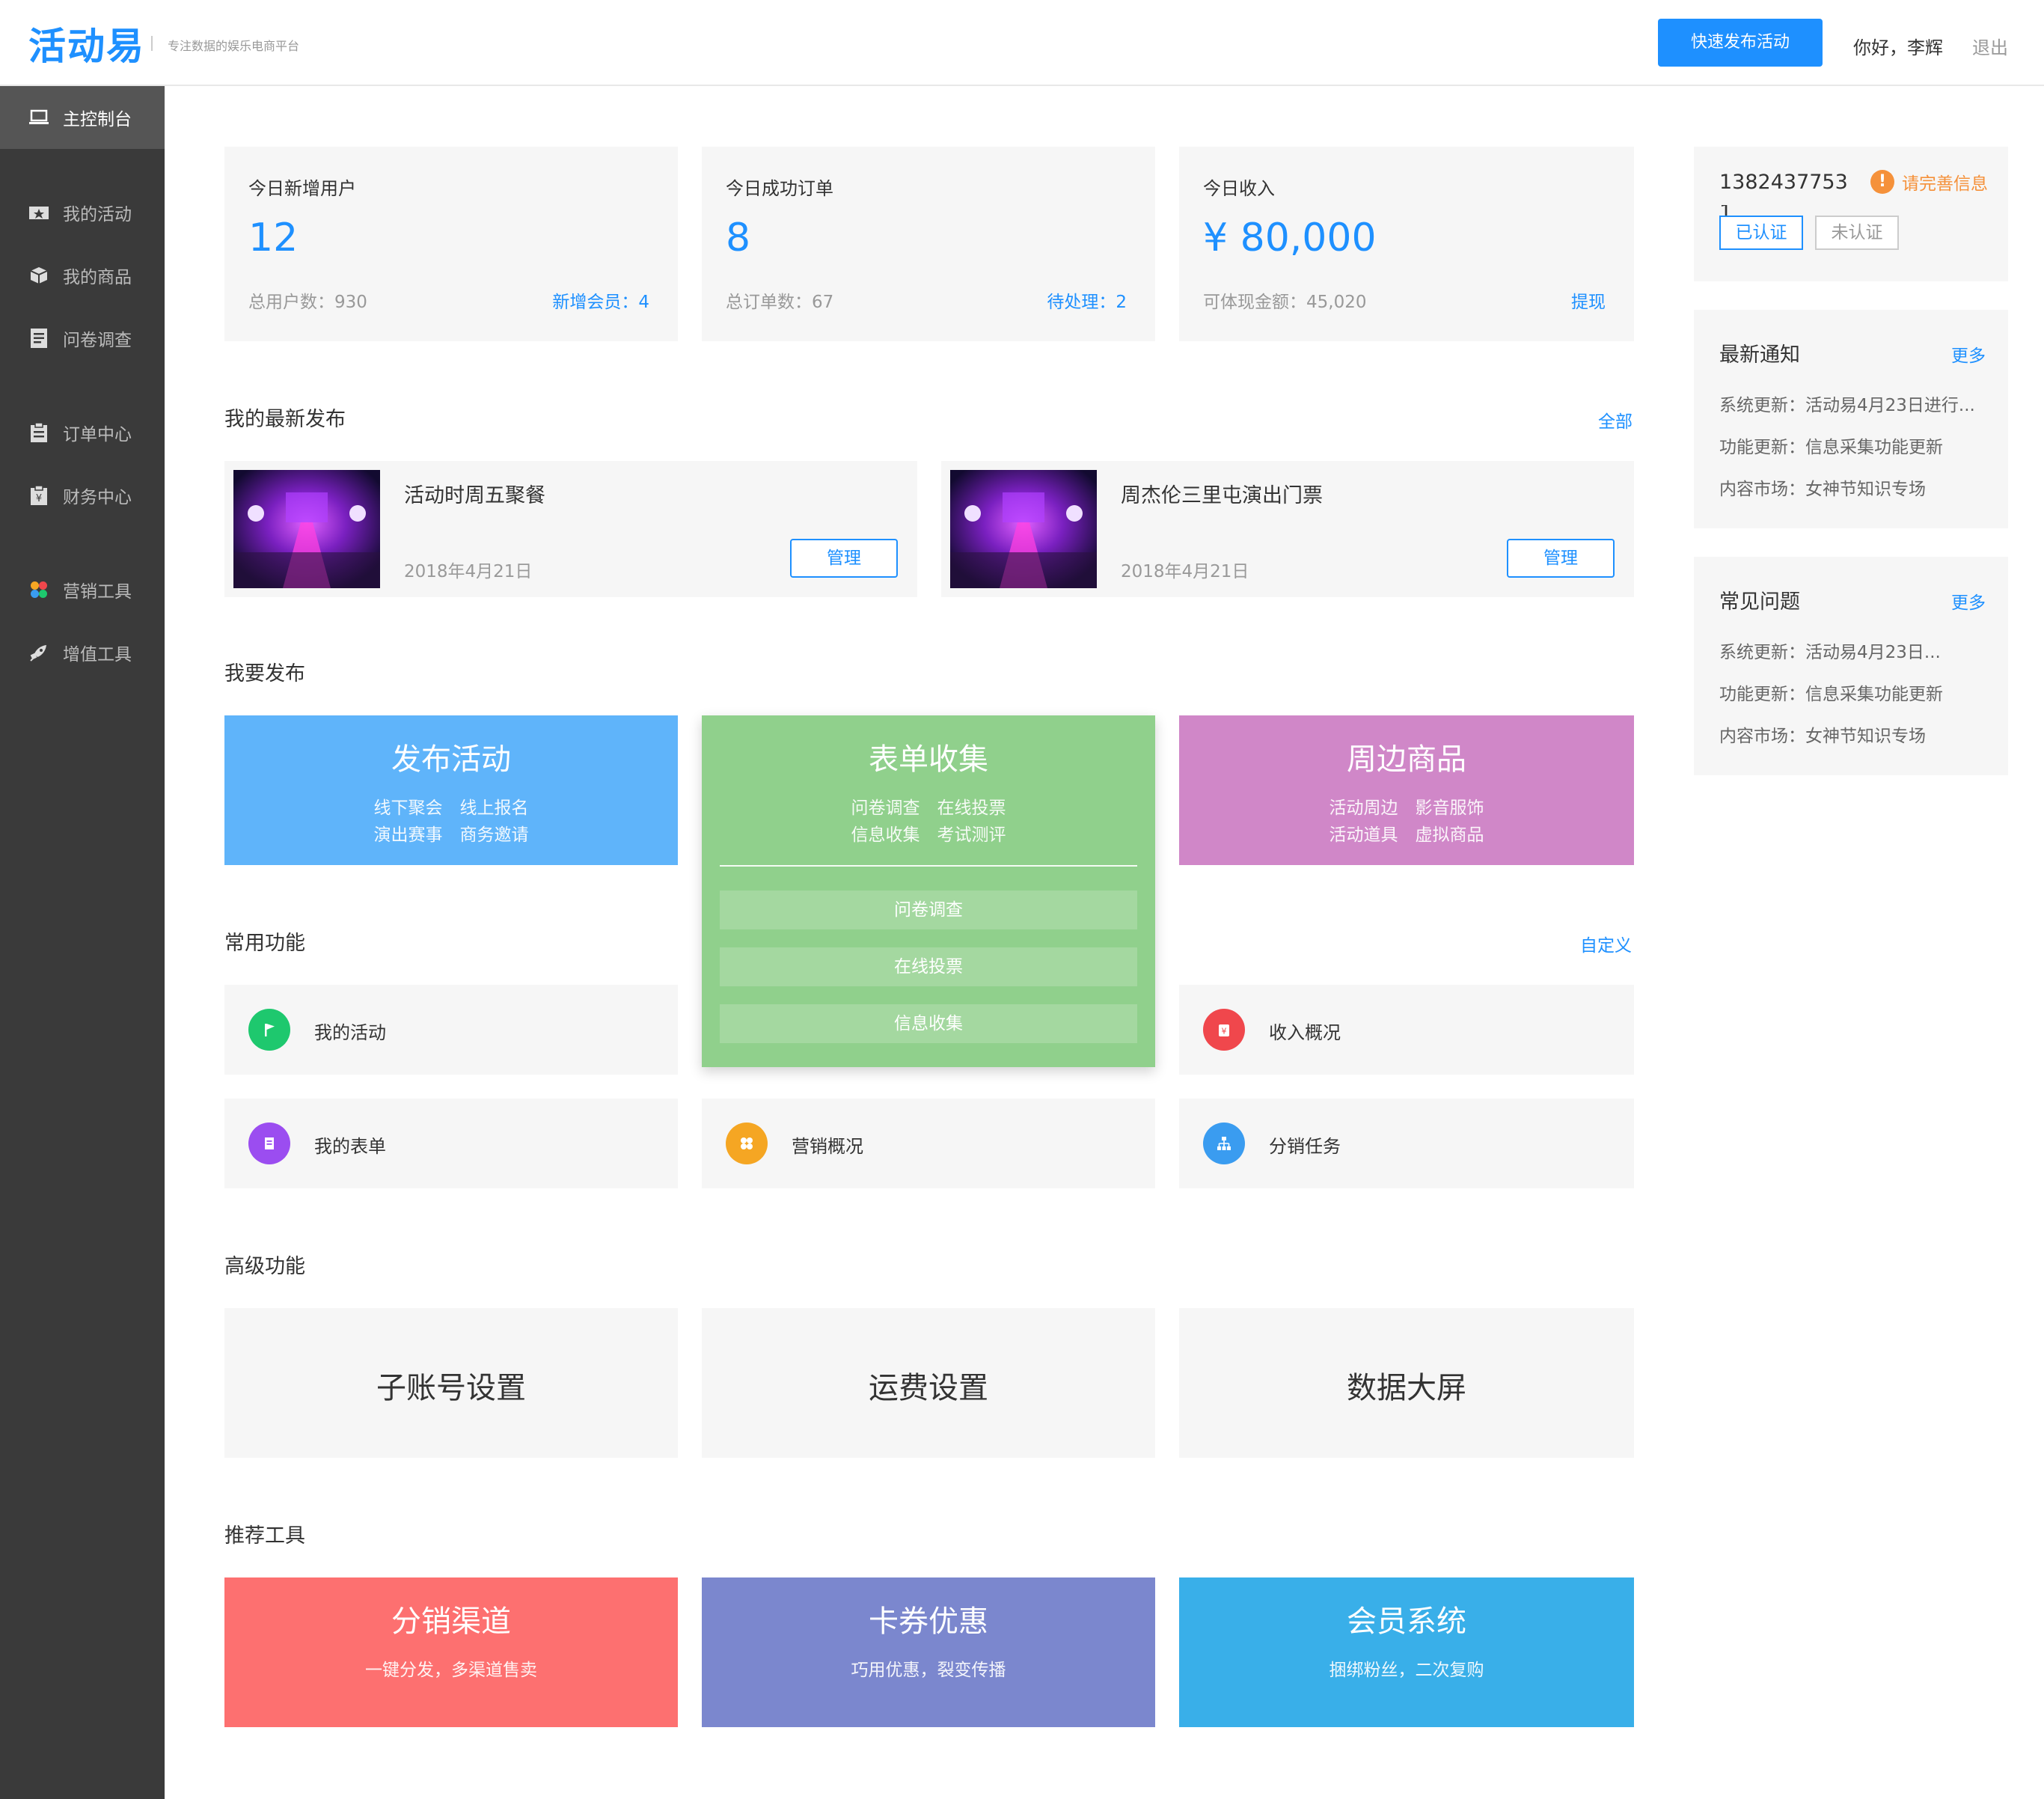  I want to click on recommend-title: 推荐工具, so click(264, 1536).